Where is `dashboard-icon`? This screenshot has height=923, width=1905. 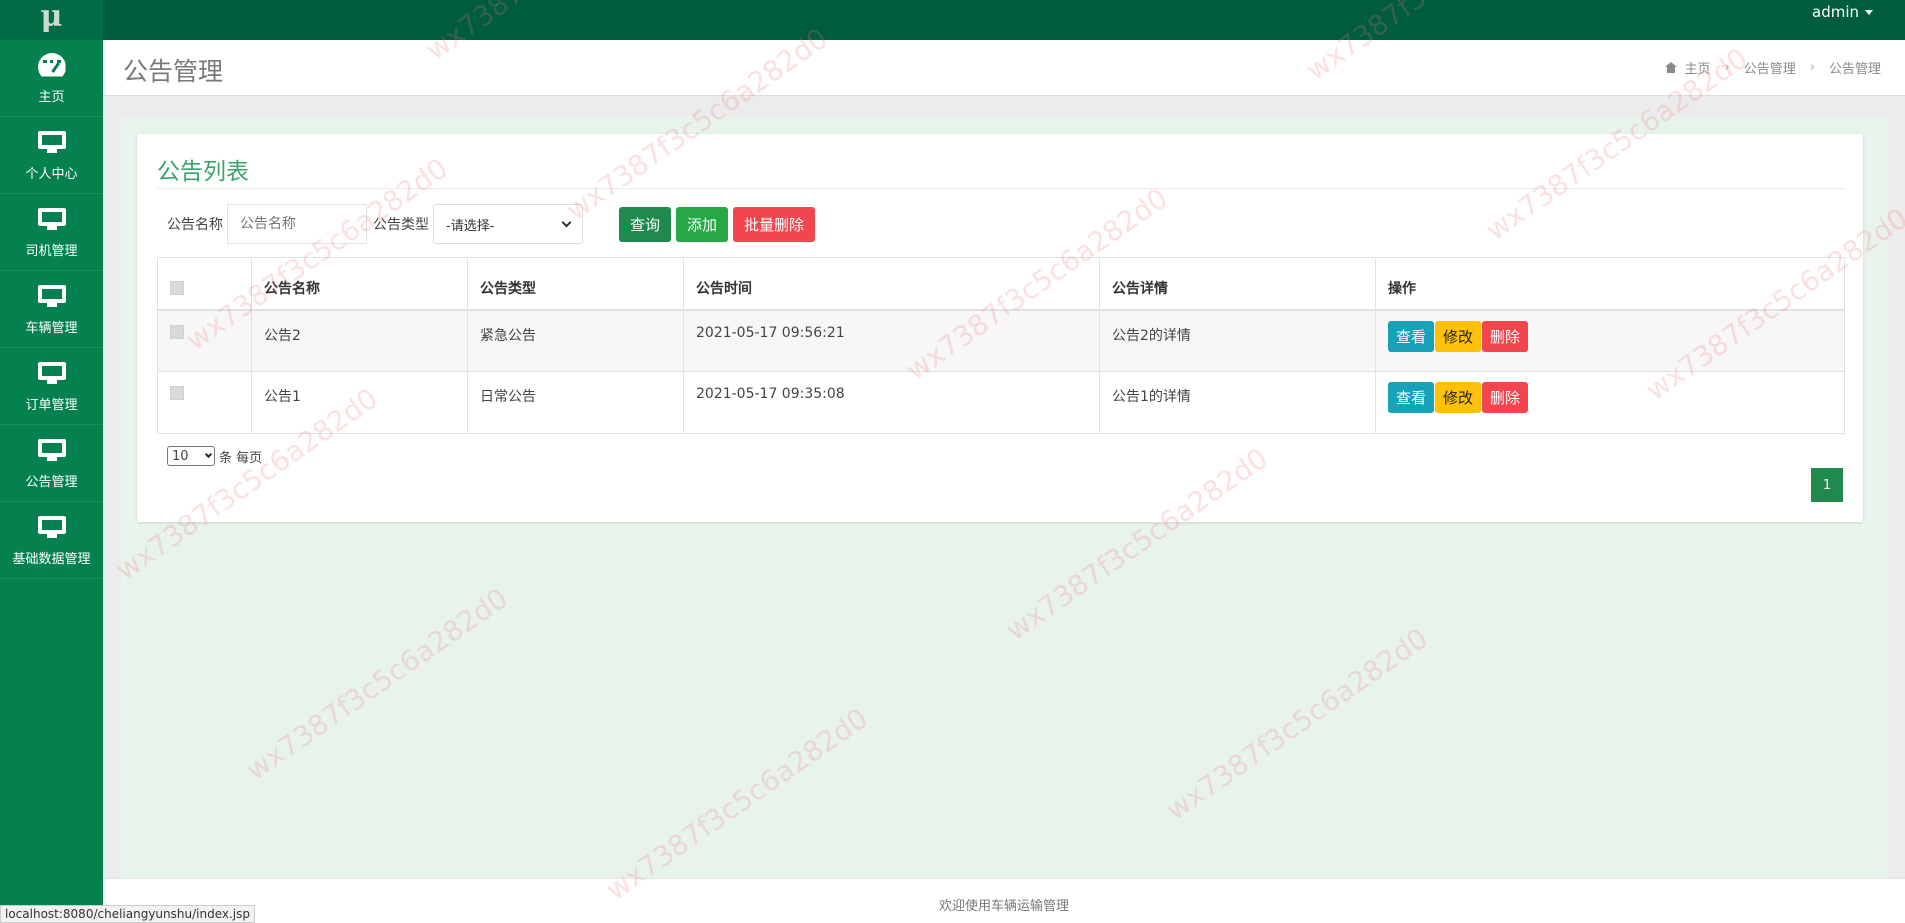 dashboard-icon is located at coordinates (51, 65).